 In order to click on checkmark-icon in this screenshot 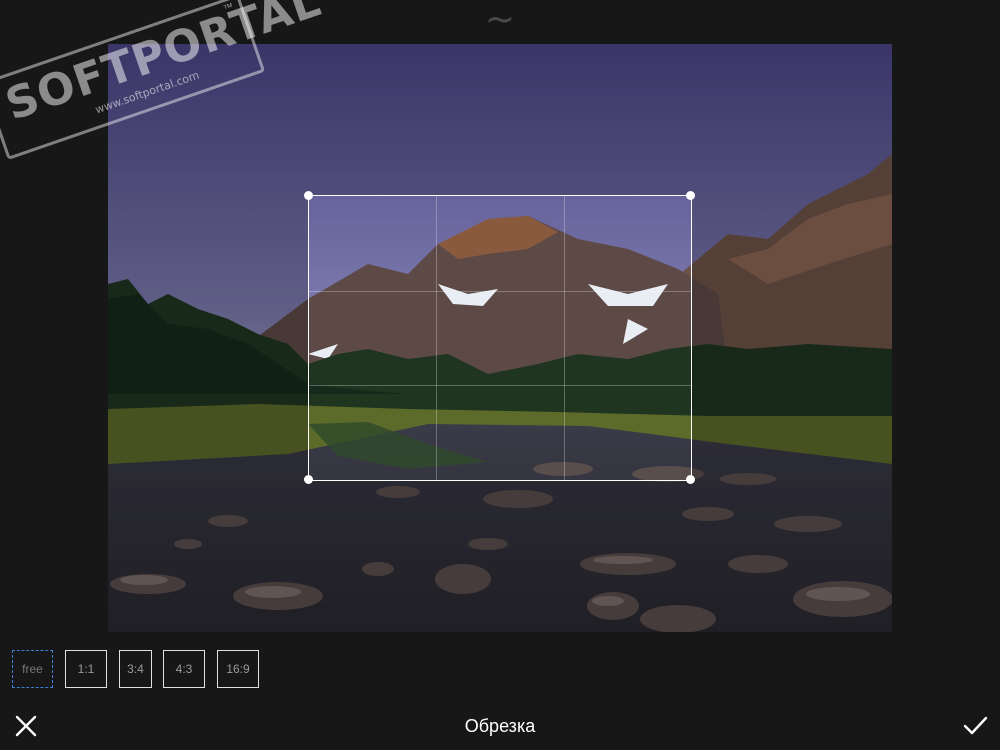, I will do `click(975, 725)`.